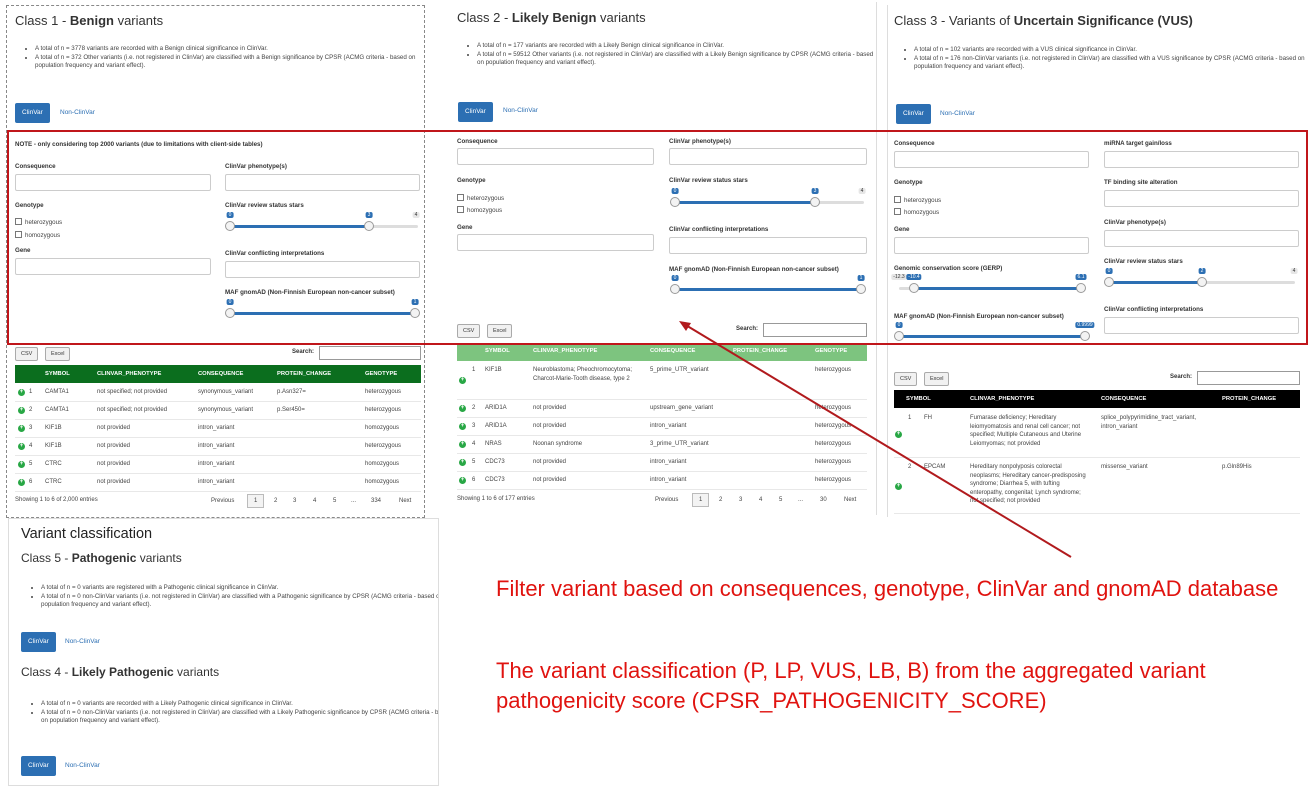  Describe the element at coordinates (666, 500) in the screenshot. I see `pager-previous: Previous` at that location.